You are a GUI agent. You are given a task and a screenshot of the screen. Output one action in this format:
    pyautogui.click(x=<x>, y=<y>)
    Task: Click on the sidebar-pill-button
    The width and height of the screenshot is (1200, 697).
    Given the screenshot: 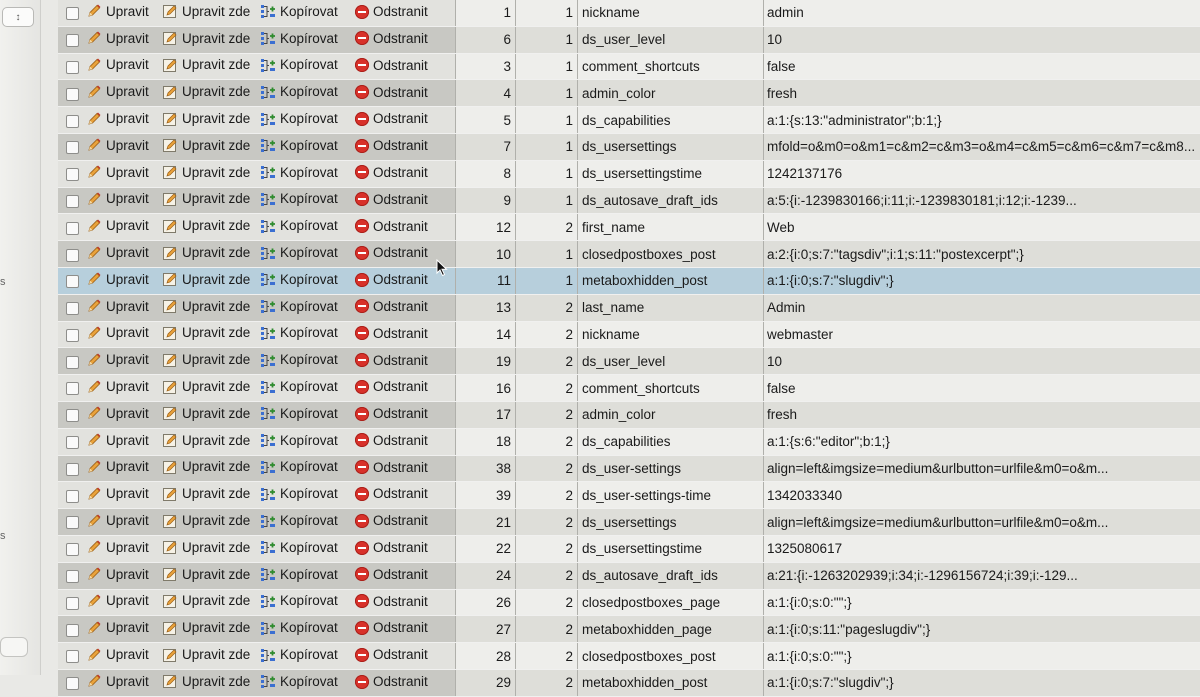 What is the action you would take?
    pyautogui.click(x=14, y=647)
    